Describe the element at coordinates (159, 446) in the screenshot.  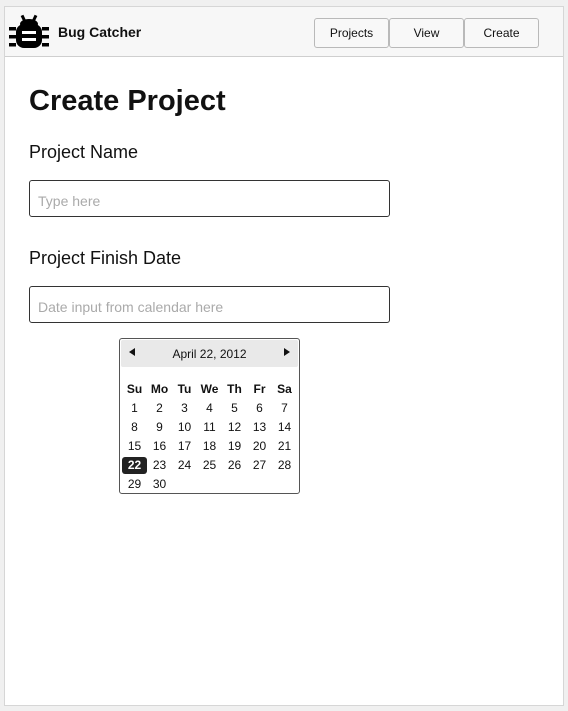
I see `calendar-day: 16` at that location.